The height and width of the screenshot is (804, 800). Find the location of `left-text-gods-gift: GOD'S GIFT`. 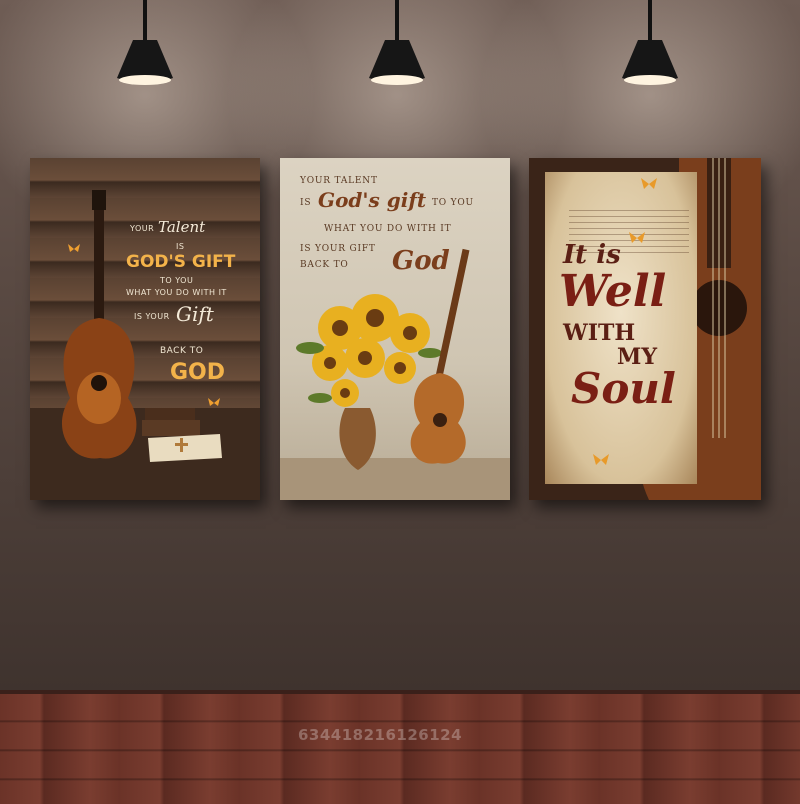

left-text-gods-gift: GOD'S GIFT is located at coordinates (181, 262).